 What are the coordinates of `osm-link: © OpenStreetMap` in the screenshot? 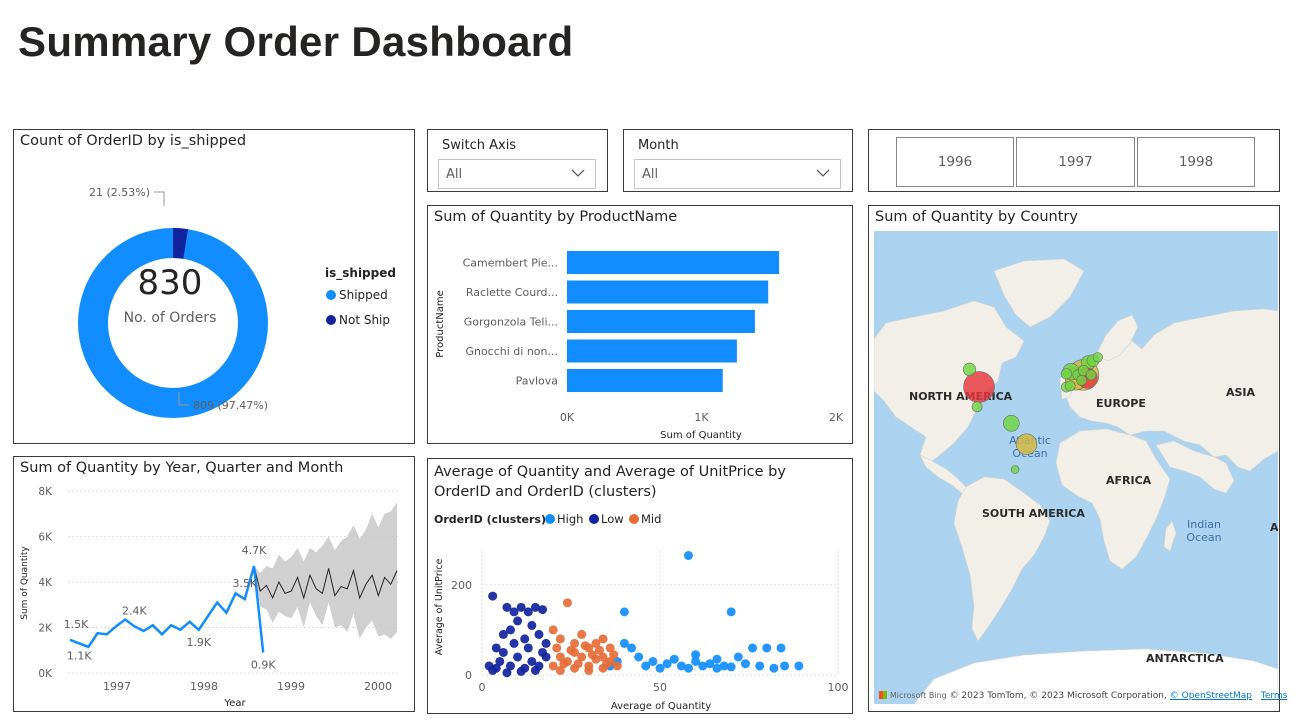 It's located at (1211, 696).